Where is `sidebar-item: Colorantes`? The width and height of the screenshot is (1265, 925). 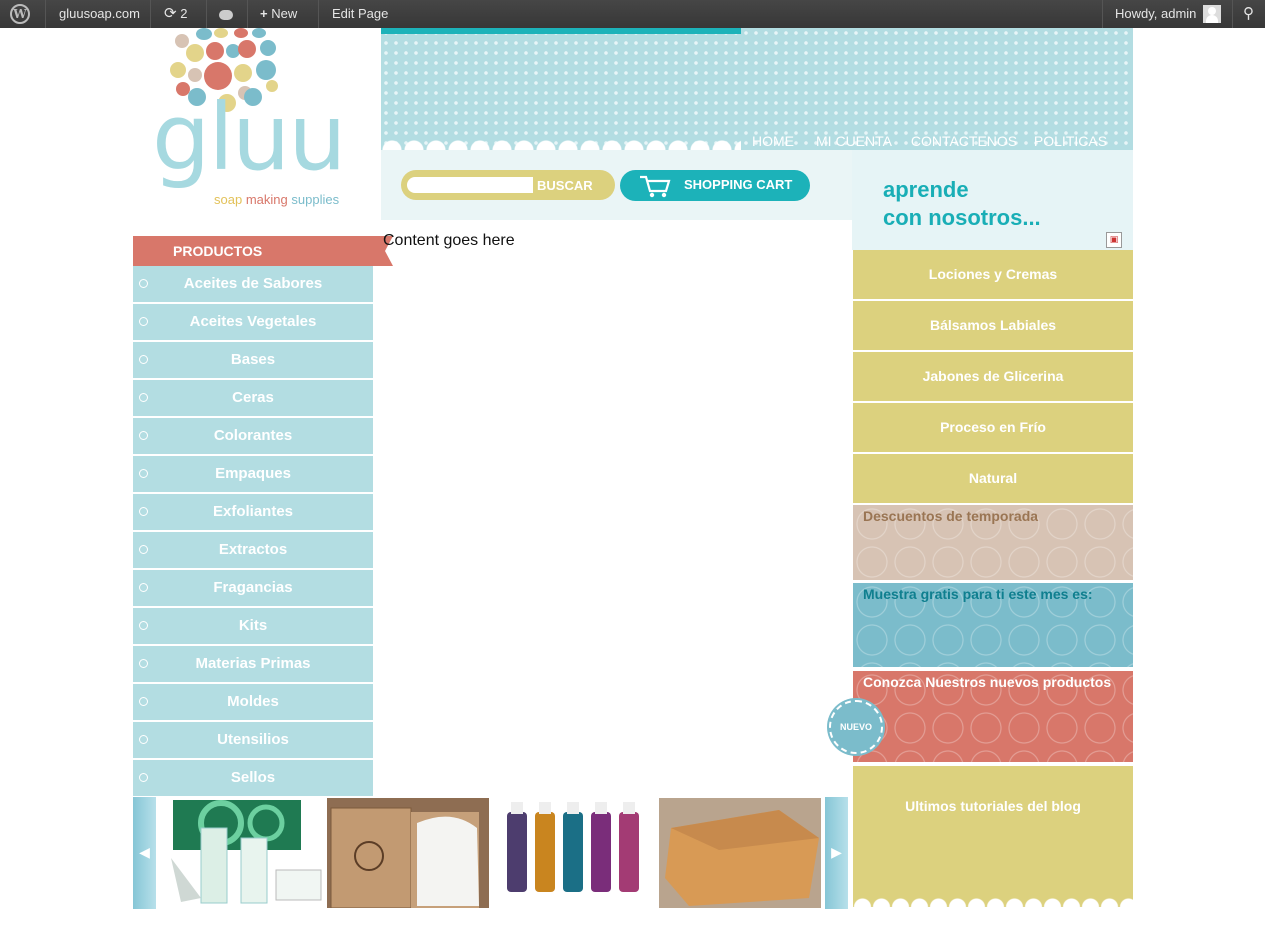
sidebar-item: Colorantes is located at coordinates (253, 436).